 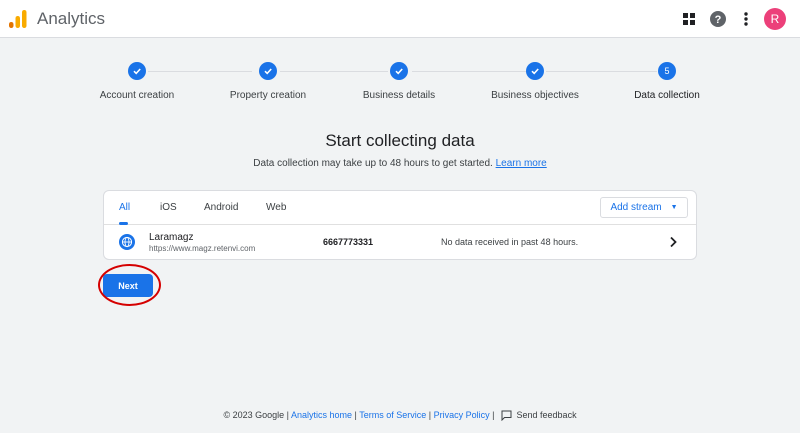 What do you see at coordinates (256, 415) in the screenshot?
I see `copyright: © 2023 Google |` at bounding box center [256, 415].